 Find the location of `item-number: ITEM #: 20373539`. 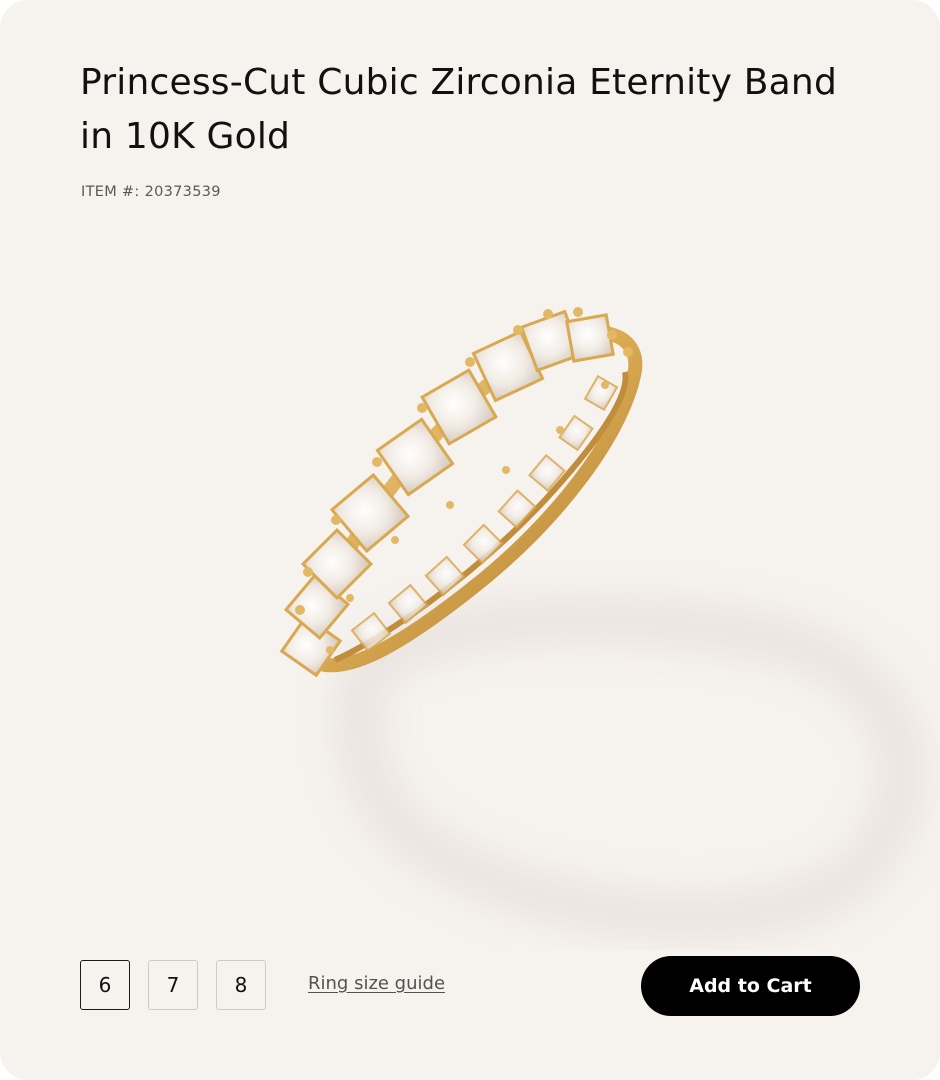

item-number: ITEM #: 20373539 is located at coordinates (151, 192).